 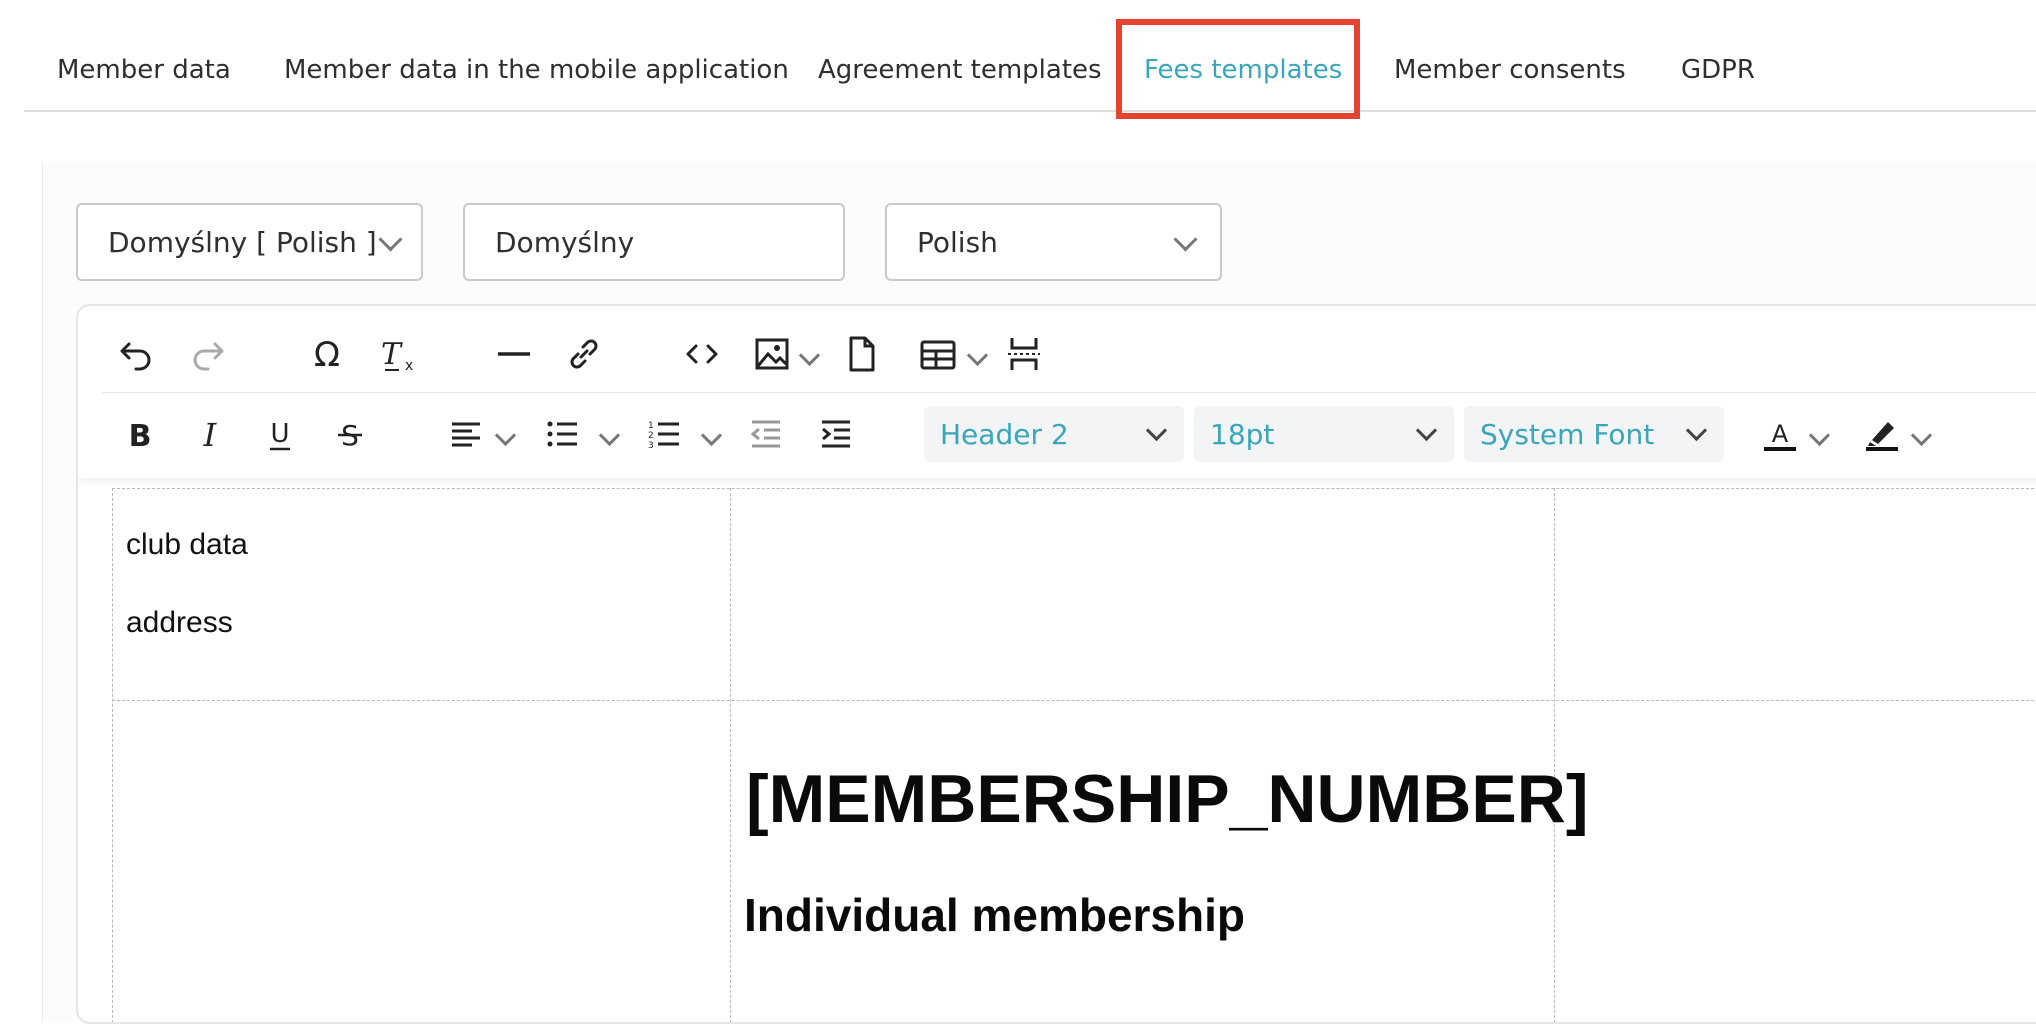 What do you see at coordinates (1238, 69) in the screenshot?
I see `highlight-box` at bounding box center [1238, 69].